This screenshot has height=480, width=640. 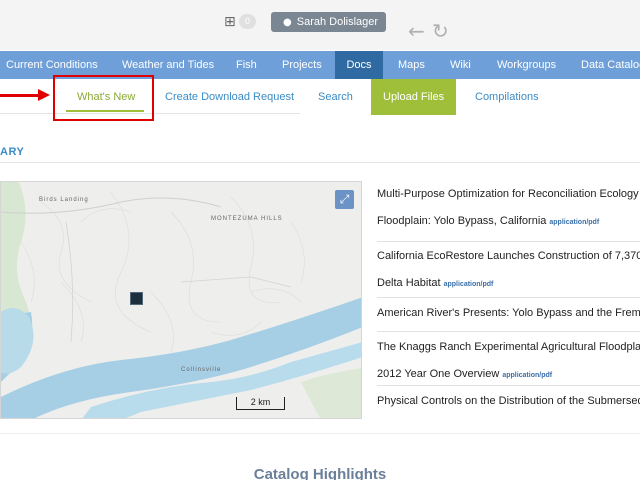 I want to click on nav-item-wiki: Wiki, so click(x=460, y=65).